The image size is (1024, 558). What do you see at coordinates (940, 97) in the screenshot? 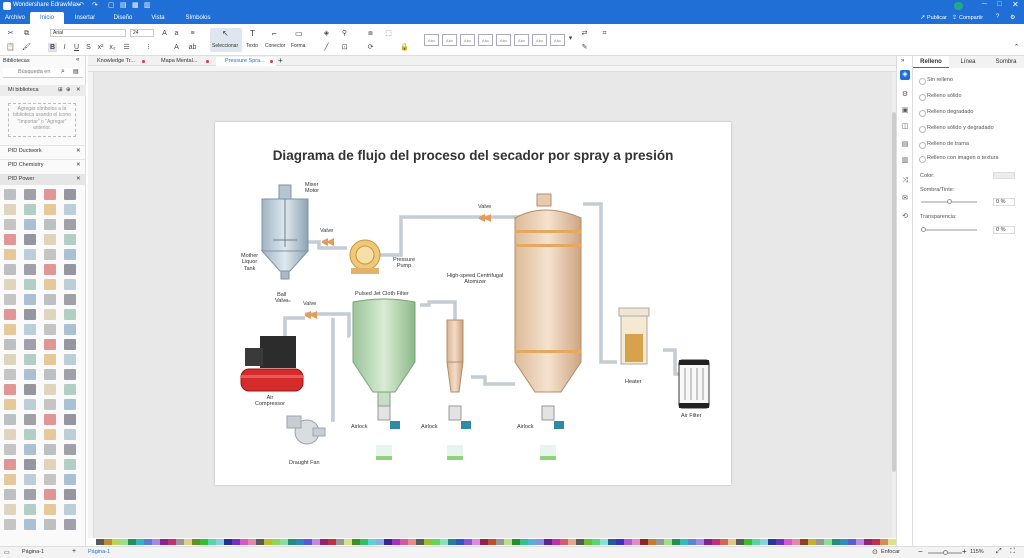
I see `fill-option-solid: Relleno sólido` at bounding box center [940, 97].